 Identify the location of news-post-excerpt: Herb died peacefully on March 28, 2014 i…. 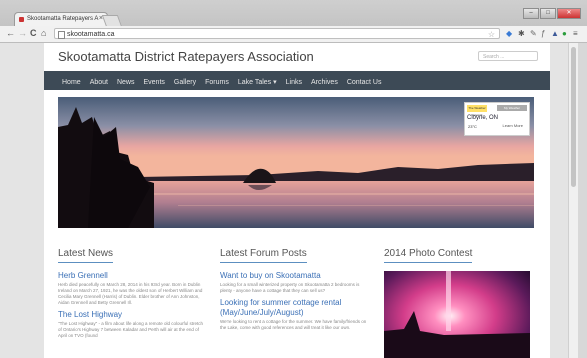
(130, 293).